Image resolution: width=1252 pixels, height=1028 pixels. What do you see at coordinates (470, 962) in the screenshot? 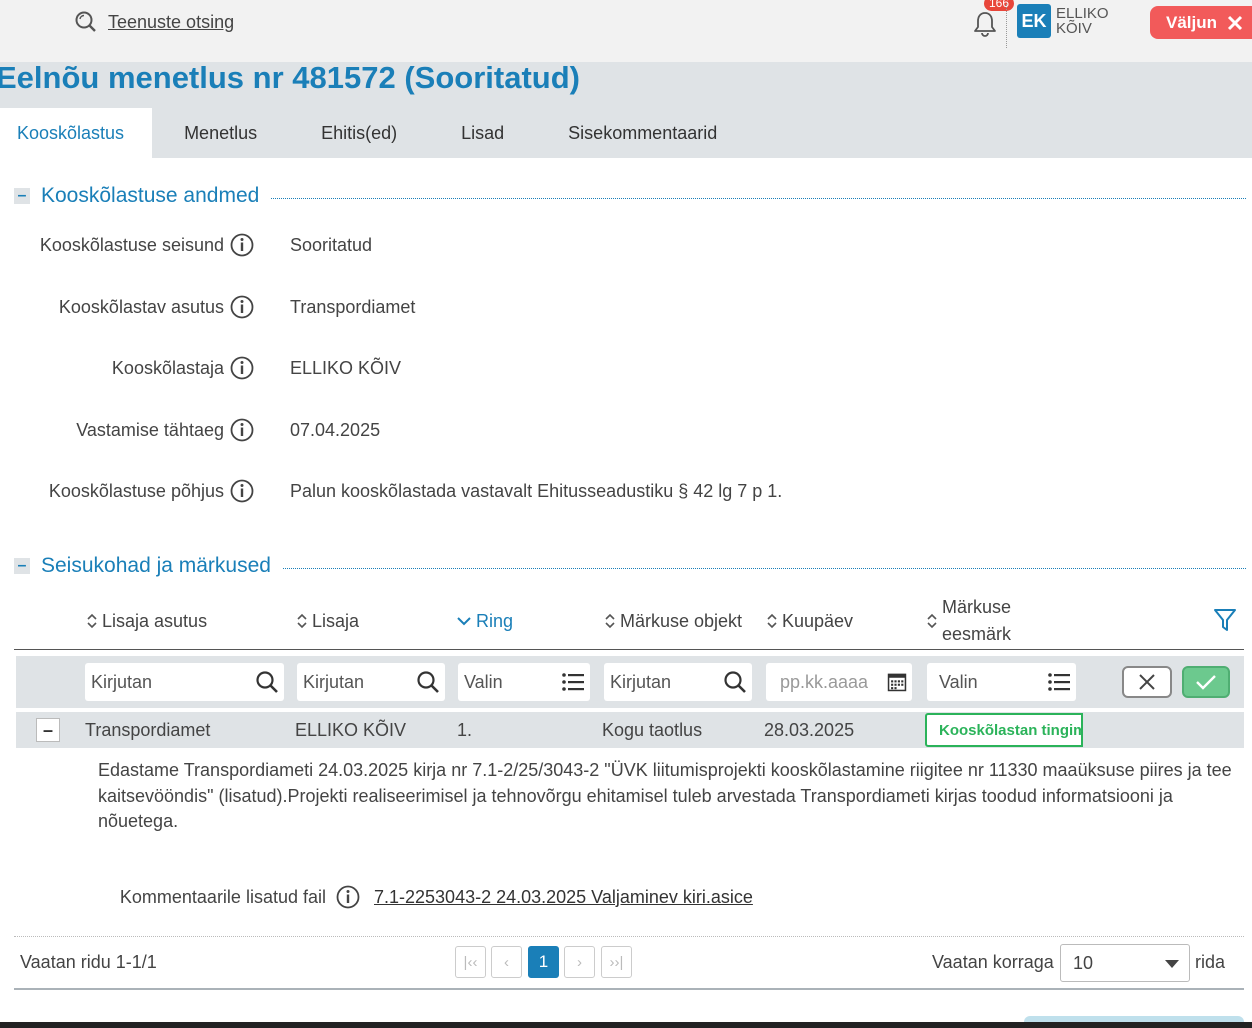
I see `first-page-button: |‹‹` at bounding box center [470, 962].